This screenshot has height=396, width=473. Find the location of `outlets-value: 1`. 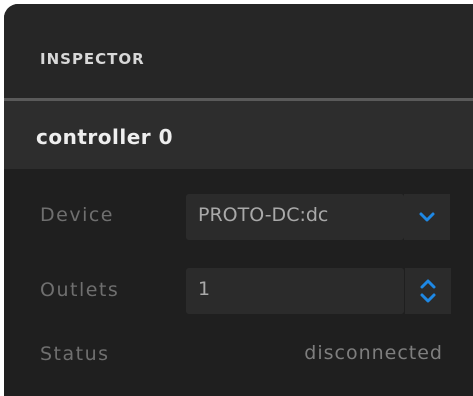

outlets-value: 1 is located at coordinates (204, 289).